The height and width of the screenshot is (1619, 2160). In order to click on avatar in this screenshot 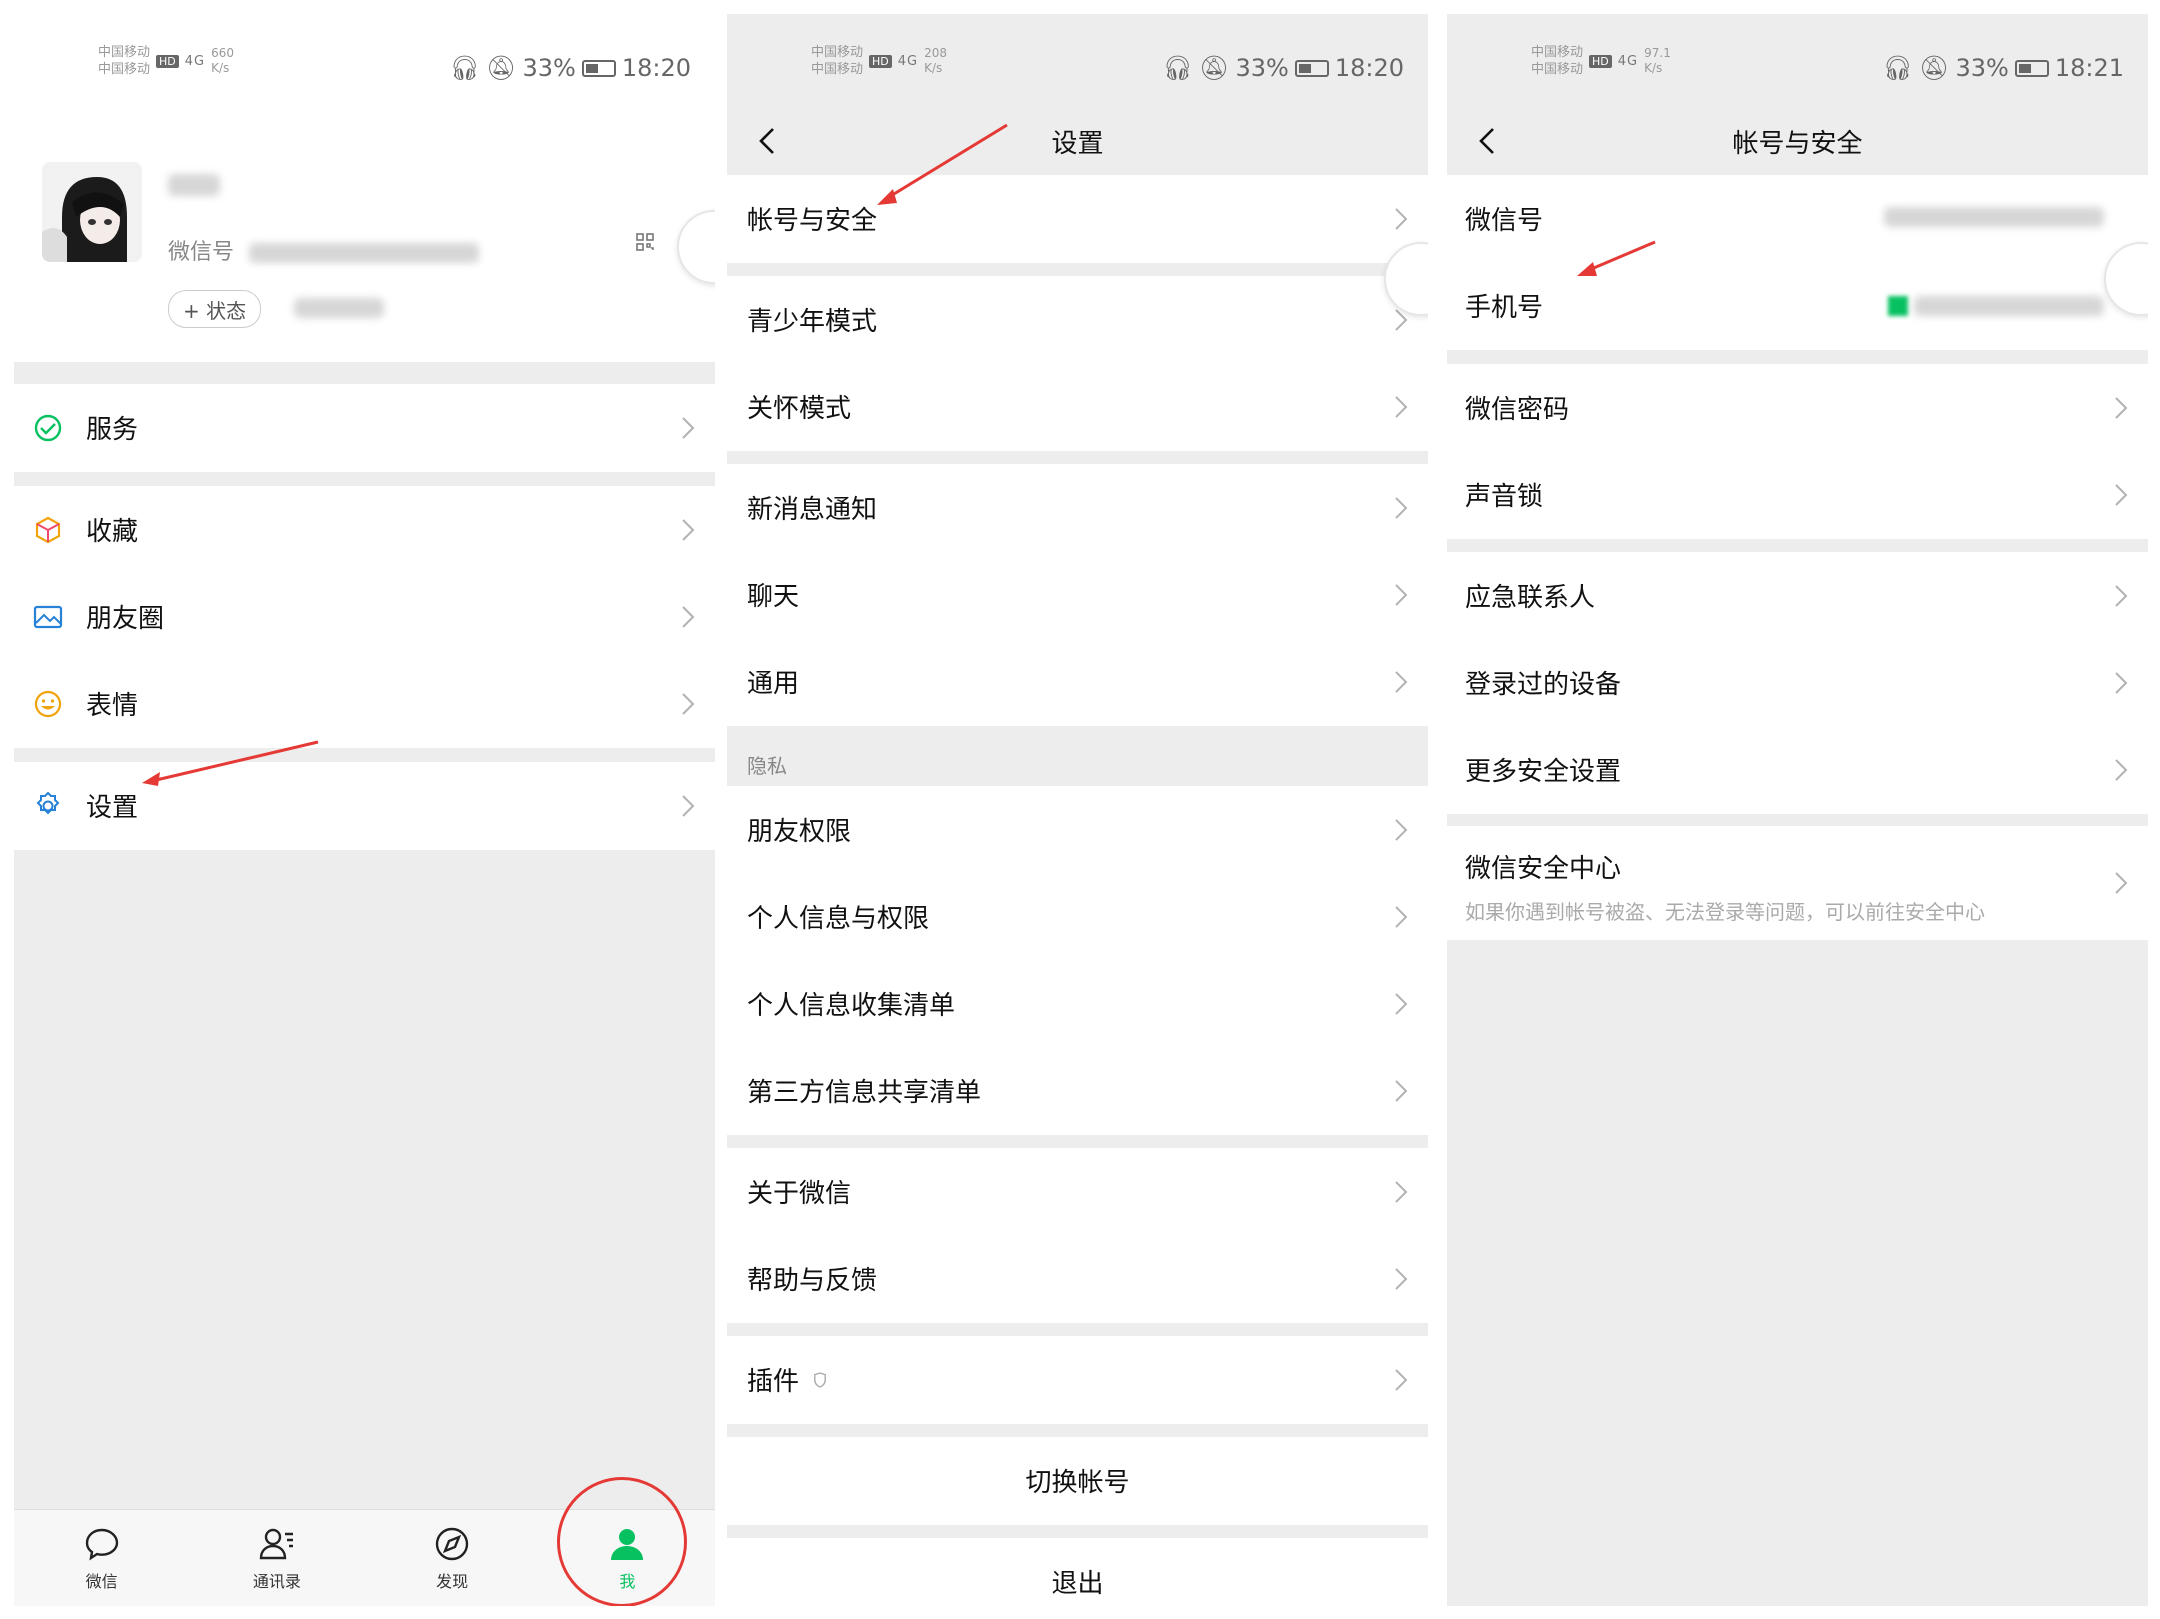, I will do `click(92, 212)`.